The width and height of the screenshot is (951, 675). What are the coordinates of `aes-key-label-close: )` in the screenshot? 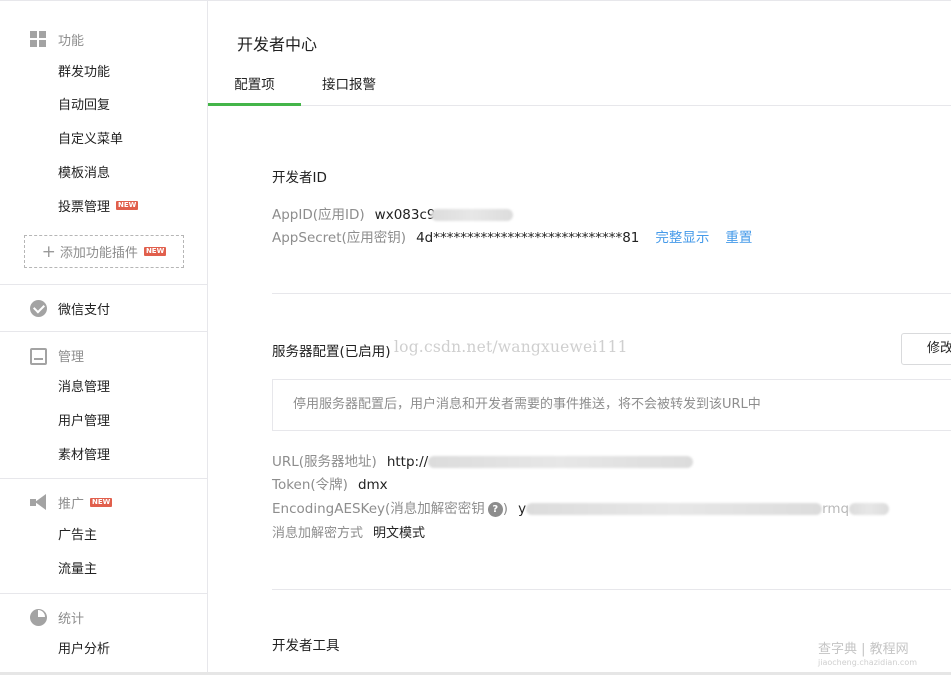 It's located at (505, 509).